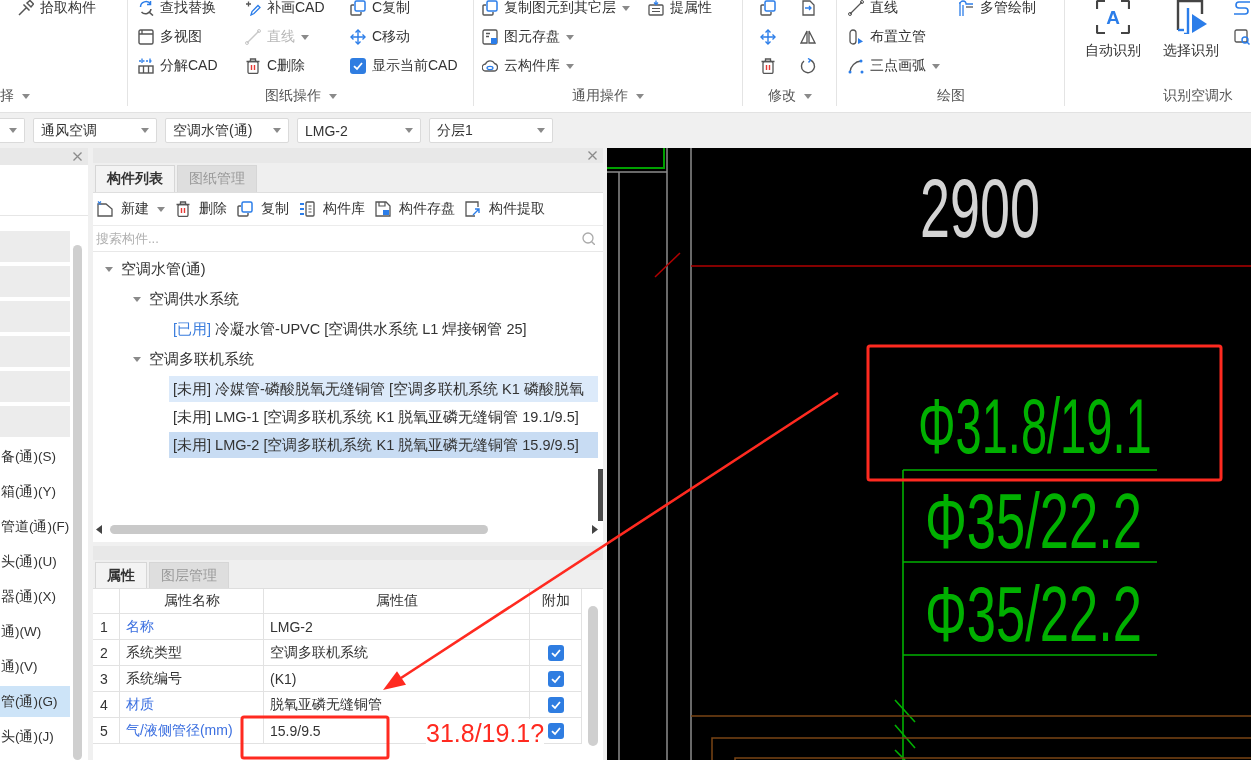  What do you see at coordinates (35, 596) in the screenshot?
I see `nav-item: 器(通)(X)` at bounding box center [35, 596].